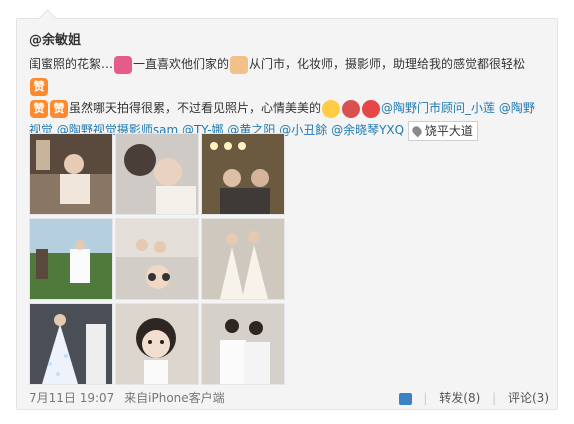 The height and width of the screenshot is (424, 574). I want to click on location-tag: 饶平大道, so click(442, 130).